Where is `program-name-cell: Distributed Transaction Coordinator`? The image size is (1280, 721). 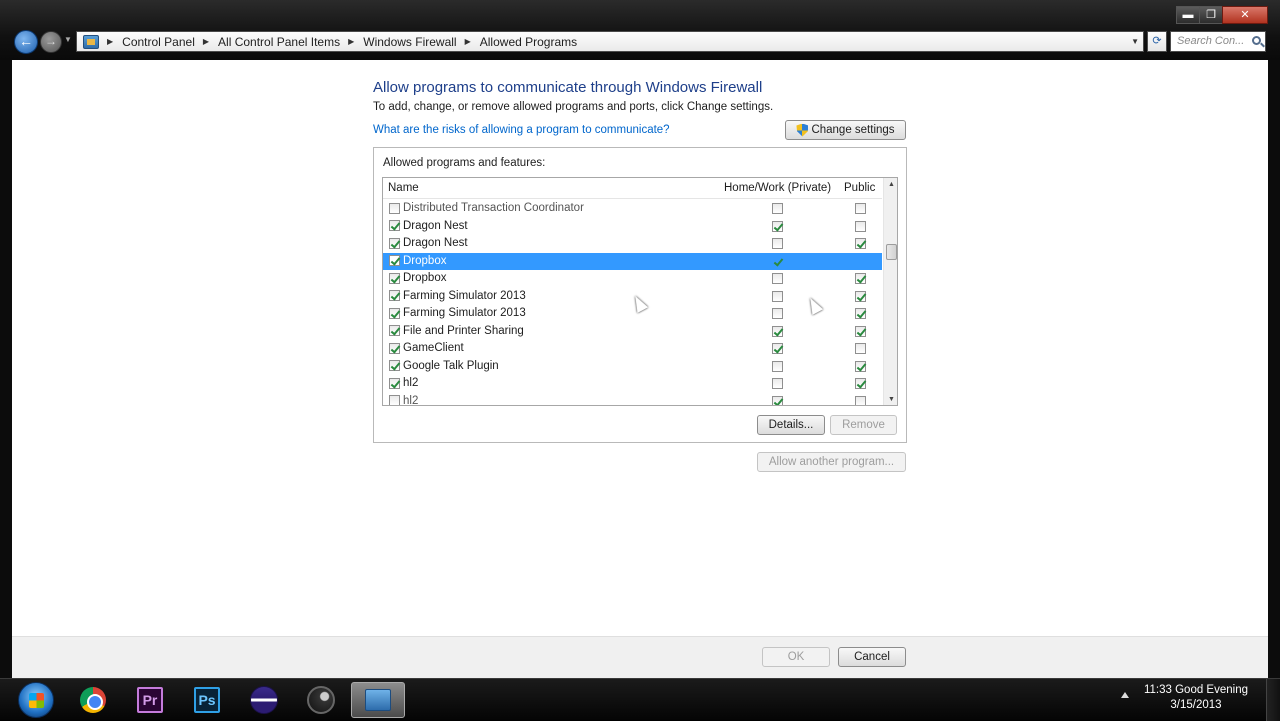 program-name-cell: Distributed Transaction Coordinator is located at coordinates (486, 208).